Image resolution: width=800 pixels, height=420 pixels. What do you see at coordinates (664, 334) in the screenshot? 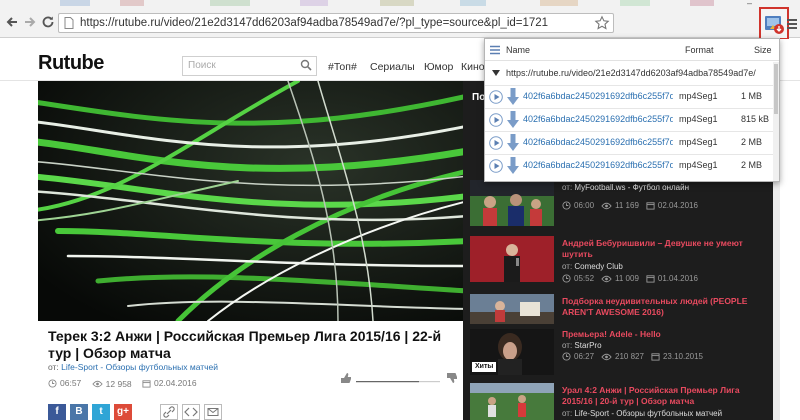
I see `recommendation-title: Премьера! Adele - Hello` at bounding box center [664, 334].